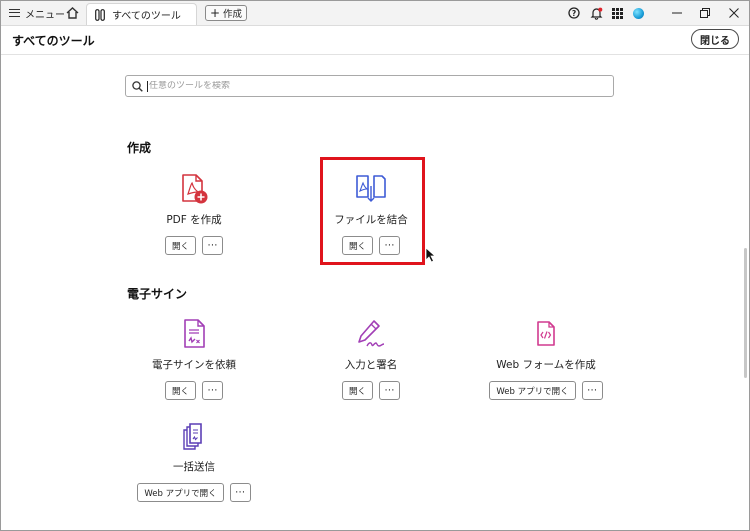 This screenshot has width=750, height=531. Describe the element at coordinates (45, 15) in the screenshot. I see `menu-label: メニュー` at that location.